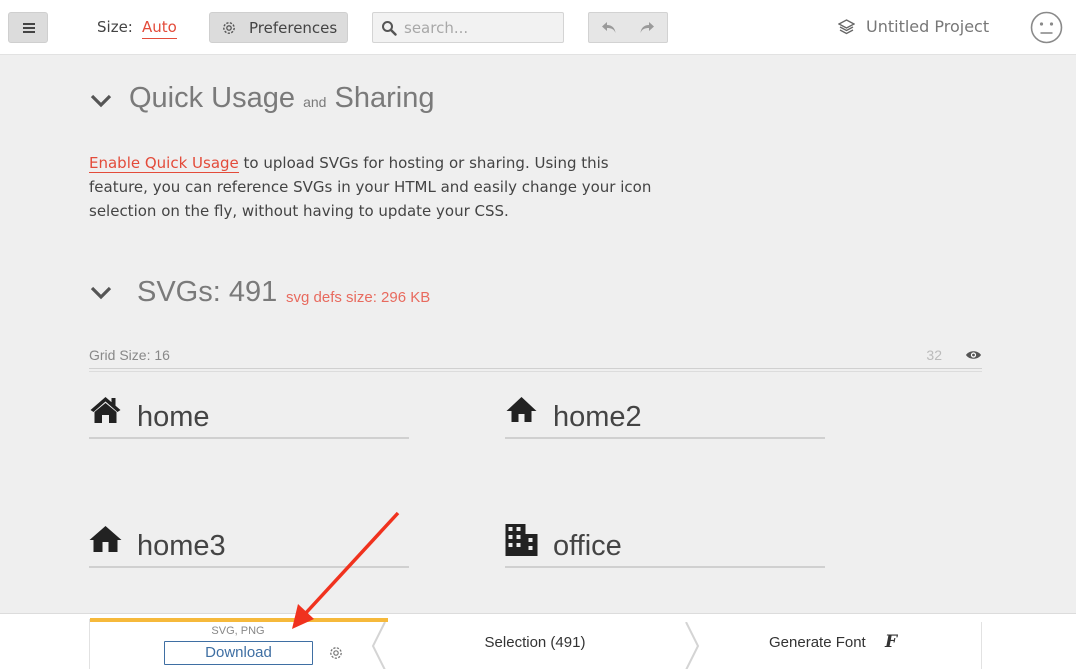 This screenshot has height=669, width=1076. Describe the element at coordinates (817, 642) in the screenshot. I see `generate-font-label: Generate Font` at that location.